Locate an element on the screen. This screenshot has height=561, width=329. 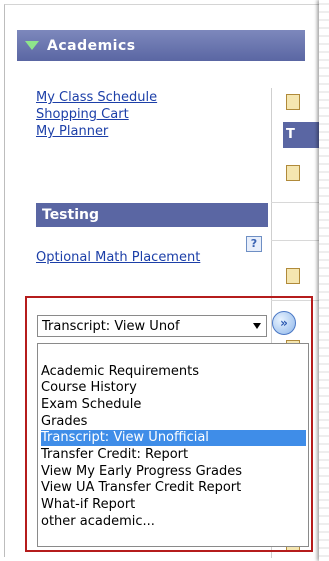
torn-edge is located at coordinates (324, 280).